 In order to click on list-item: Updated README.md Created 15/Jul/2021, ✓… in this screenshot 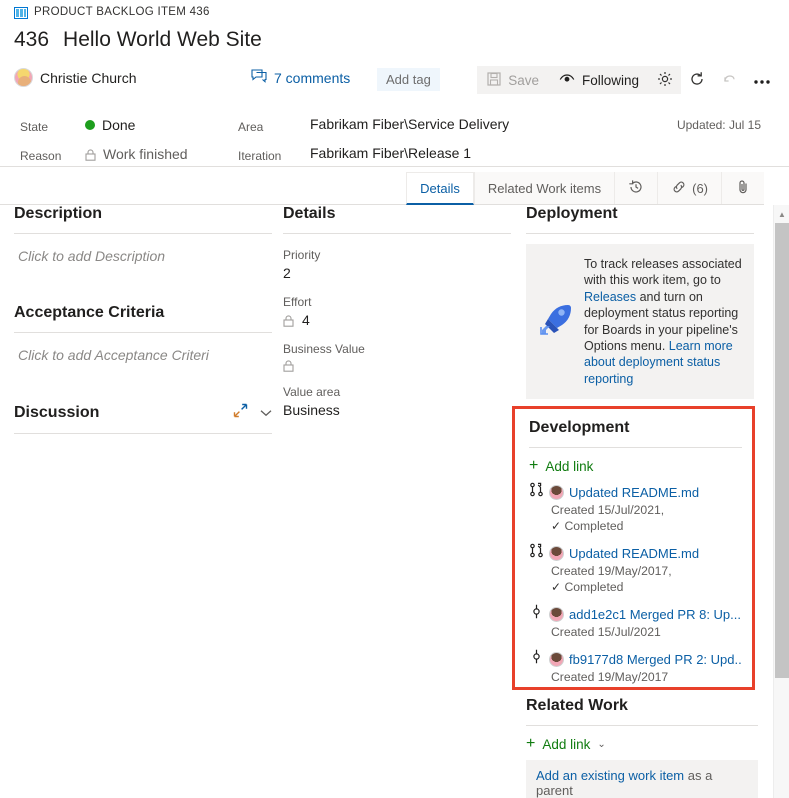, I will do `click(635, 508)`.